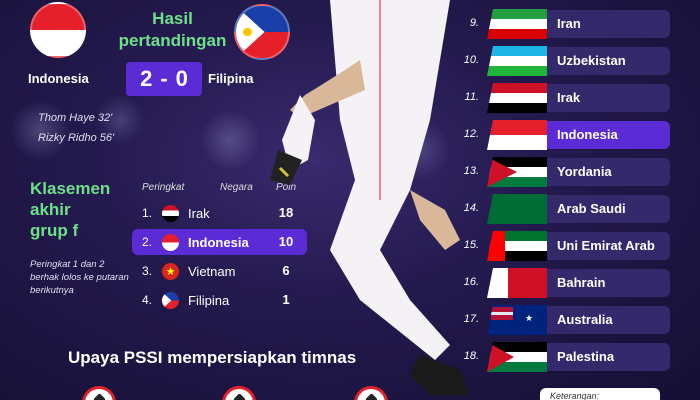 This screenshot has height=400, width=700. What do you see at coordinates (212, 271) in the screenshot?
I see `standings-country: Vietnam` at bounding box center [212, 271].